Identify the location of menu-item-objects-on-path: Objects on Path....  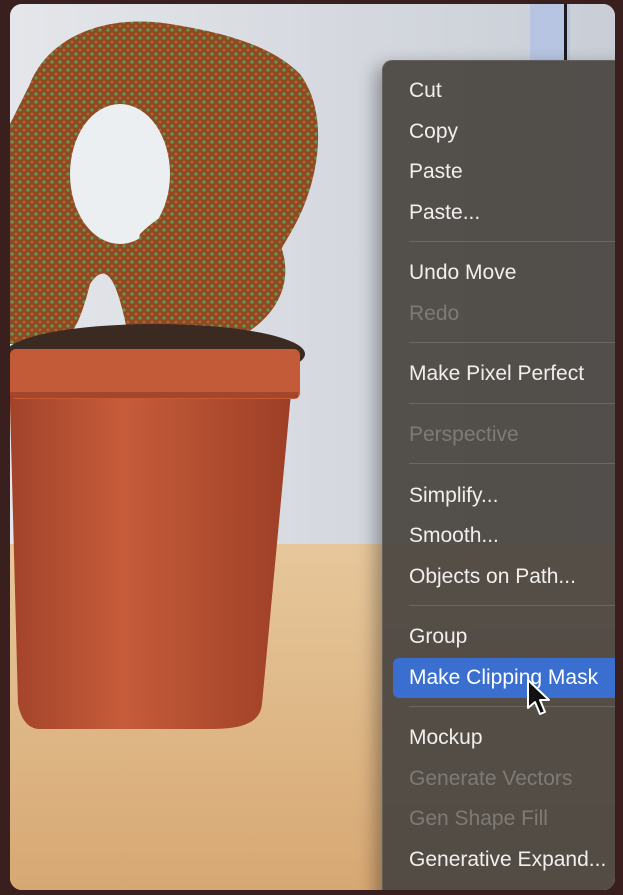
(504, 577).